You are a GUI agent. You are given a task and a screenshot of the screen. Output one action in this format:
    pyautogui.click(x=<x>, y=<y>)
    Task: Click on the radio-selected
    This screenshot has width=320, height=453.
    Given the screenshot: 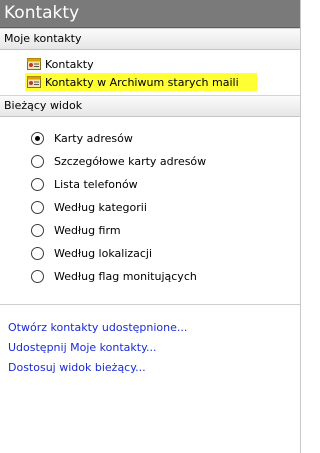 What is the action you would take?
    pyautogui.click(x=37, y=138)
    